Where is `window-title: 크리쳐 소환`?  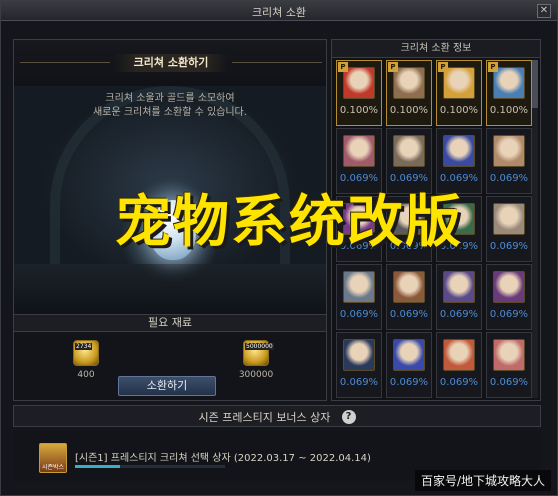 window-title: 크리쳐 소환 is located at coordinates (279, 12).